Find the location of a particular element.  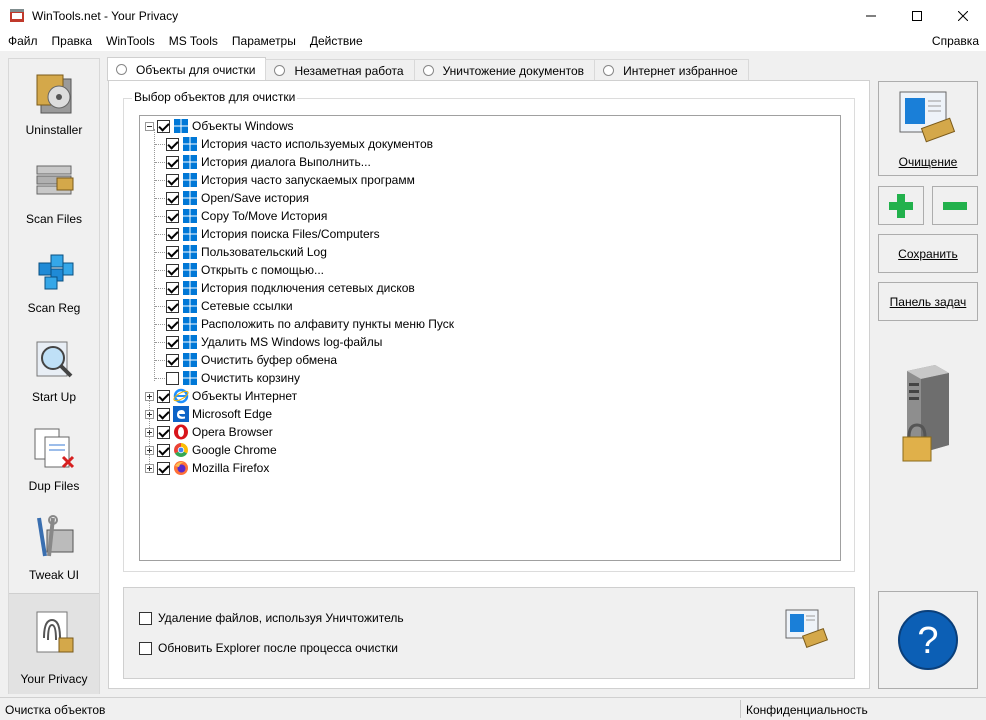

maximize-button is located at coordinates (917, 15).